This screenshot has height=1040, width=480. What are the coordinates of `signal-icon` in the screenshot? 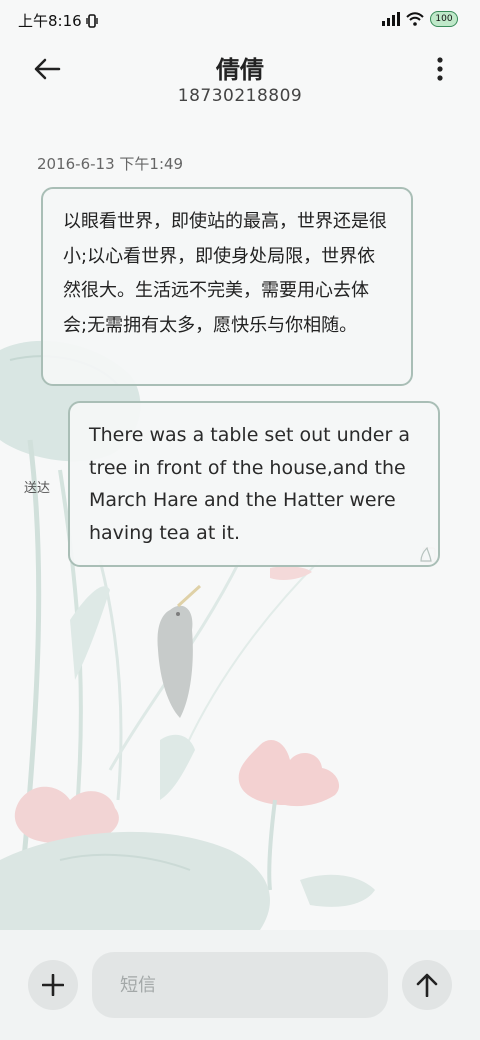 It's located at (391, 19).